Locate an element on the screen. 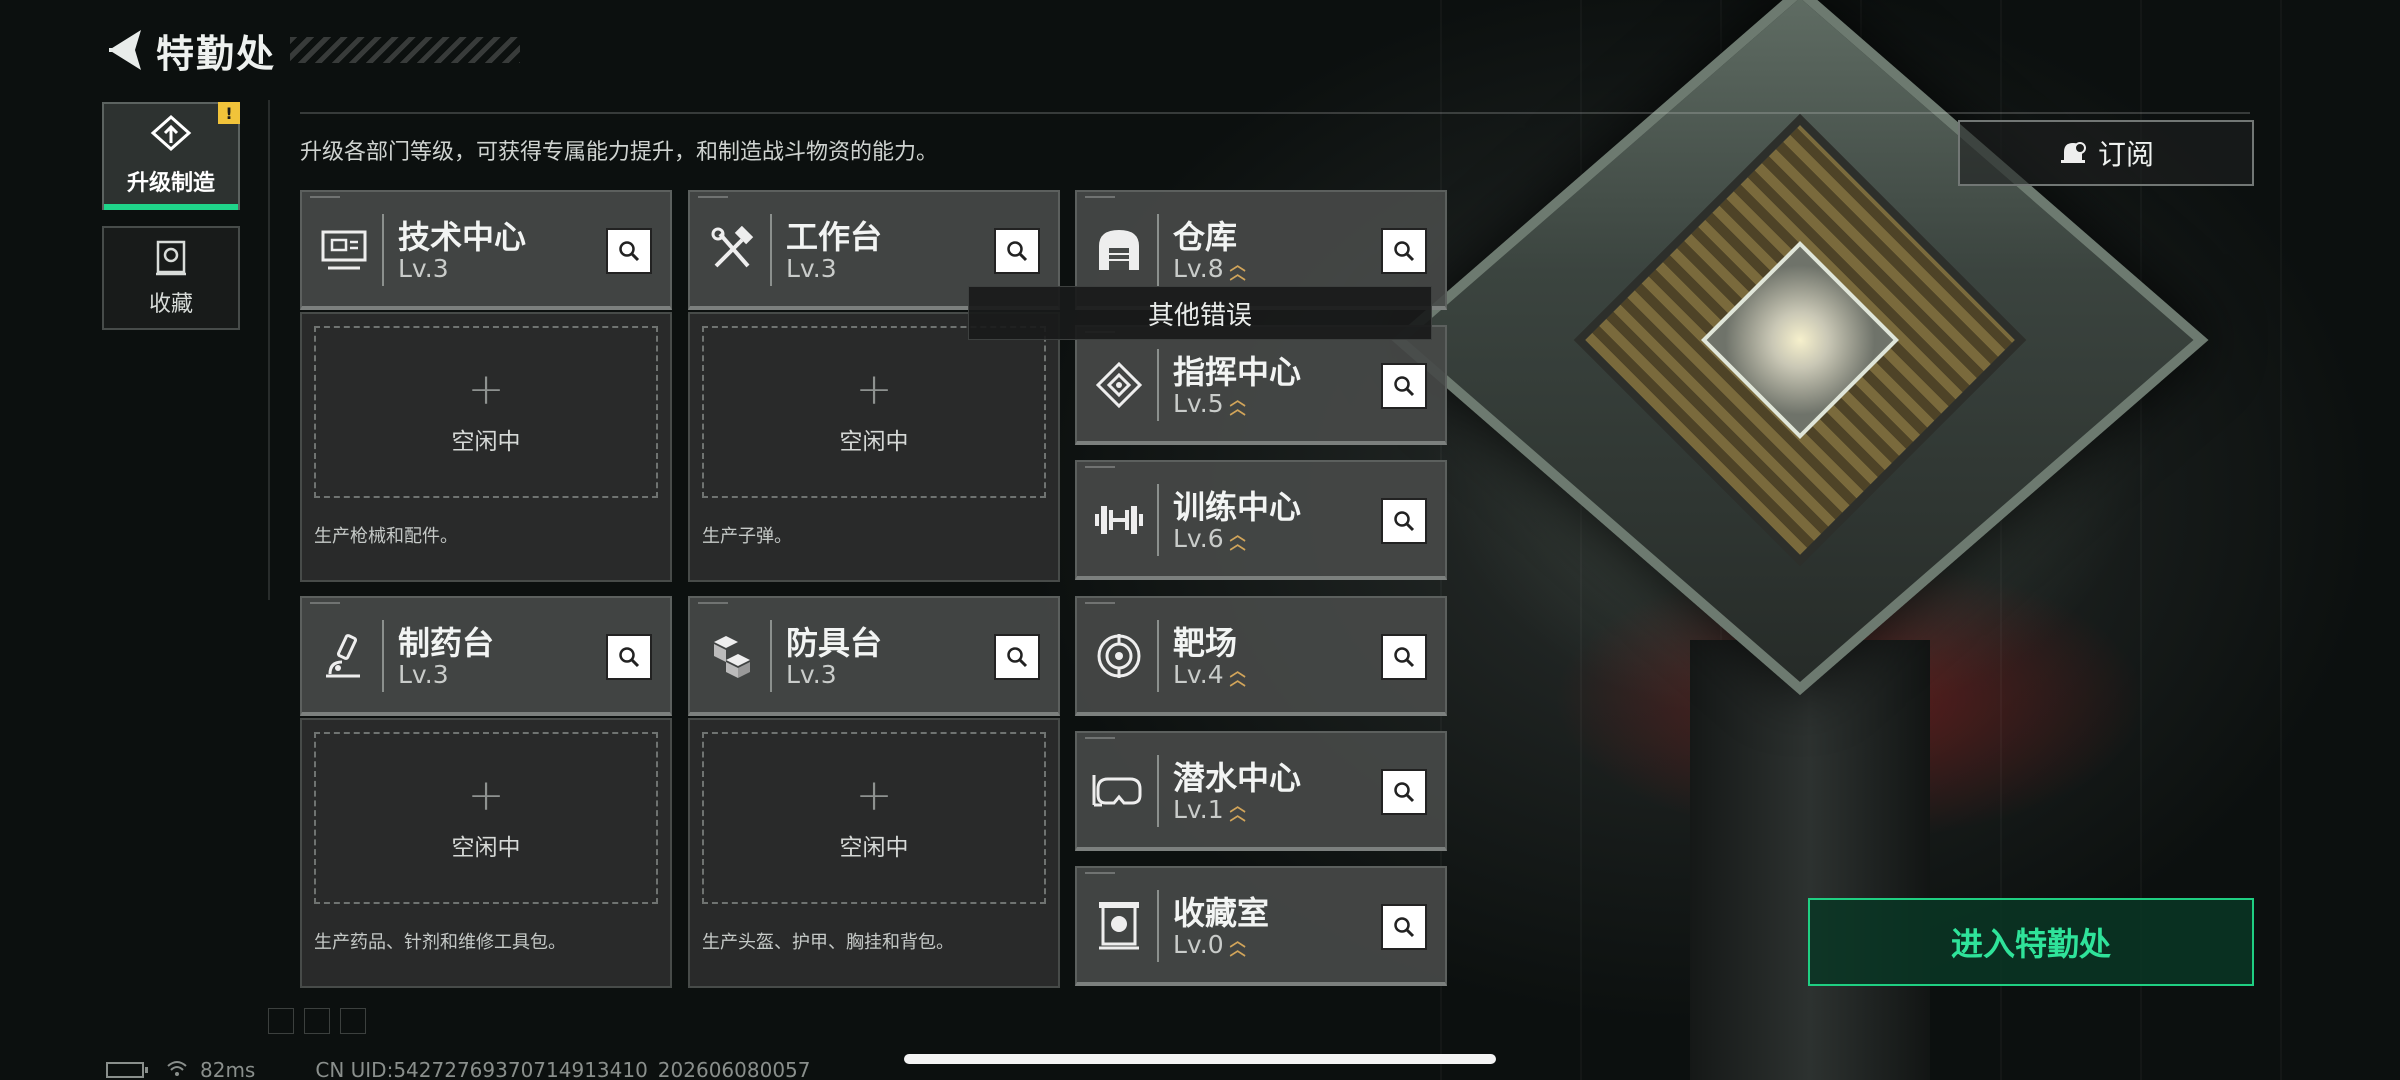 This screenshot has height=1080, width=2400. facility-level: Lv.6 ︿ ︿ is located at coordinates (1209, 538).